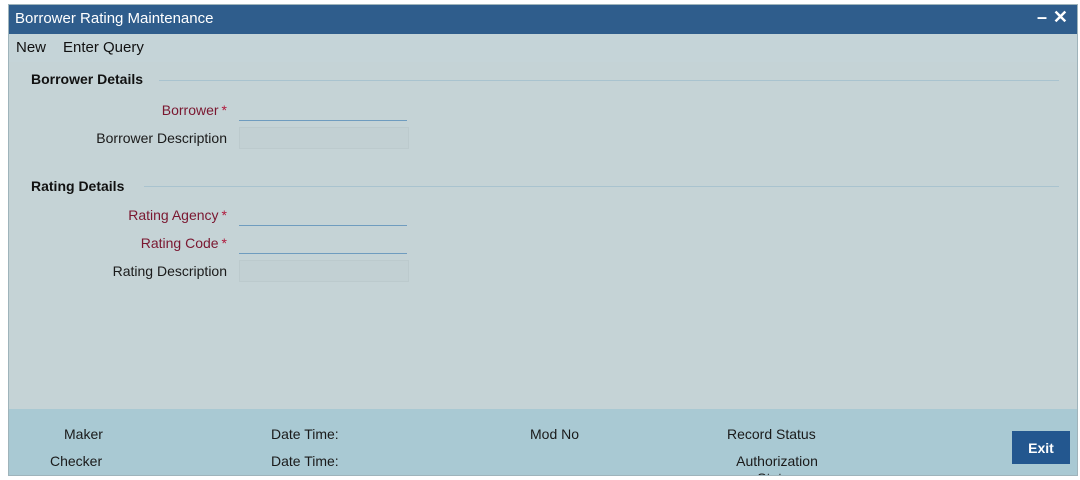 The image size is (1080, 480). Describe the element at coordinates (161, 138) in the screenshot. I see `borrower-description-label: Borrower Description` at that location.